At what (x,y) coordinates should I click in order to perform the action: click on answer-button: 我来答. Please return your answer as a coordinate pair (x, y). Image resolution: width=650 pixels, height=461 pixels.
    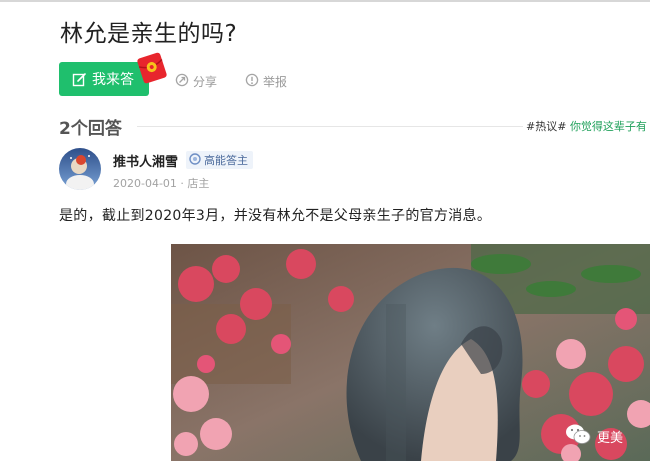
    Looking at the image, I should click on (104, 79).